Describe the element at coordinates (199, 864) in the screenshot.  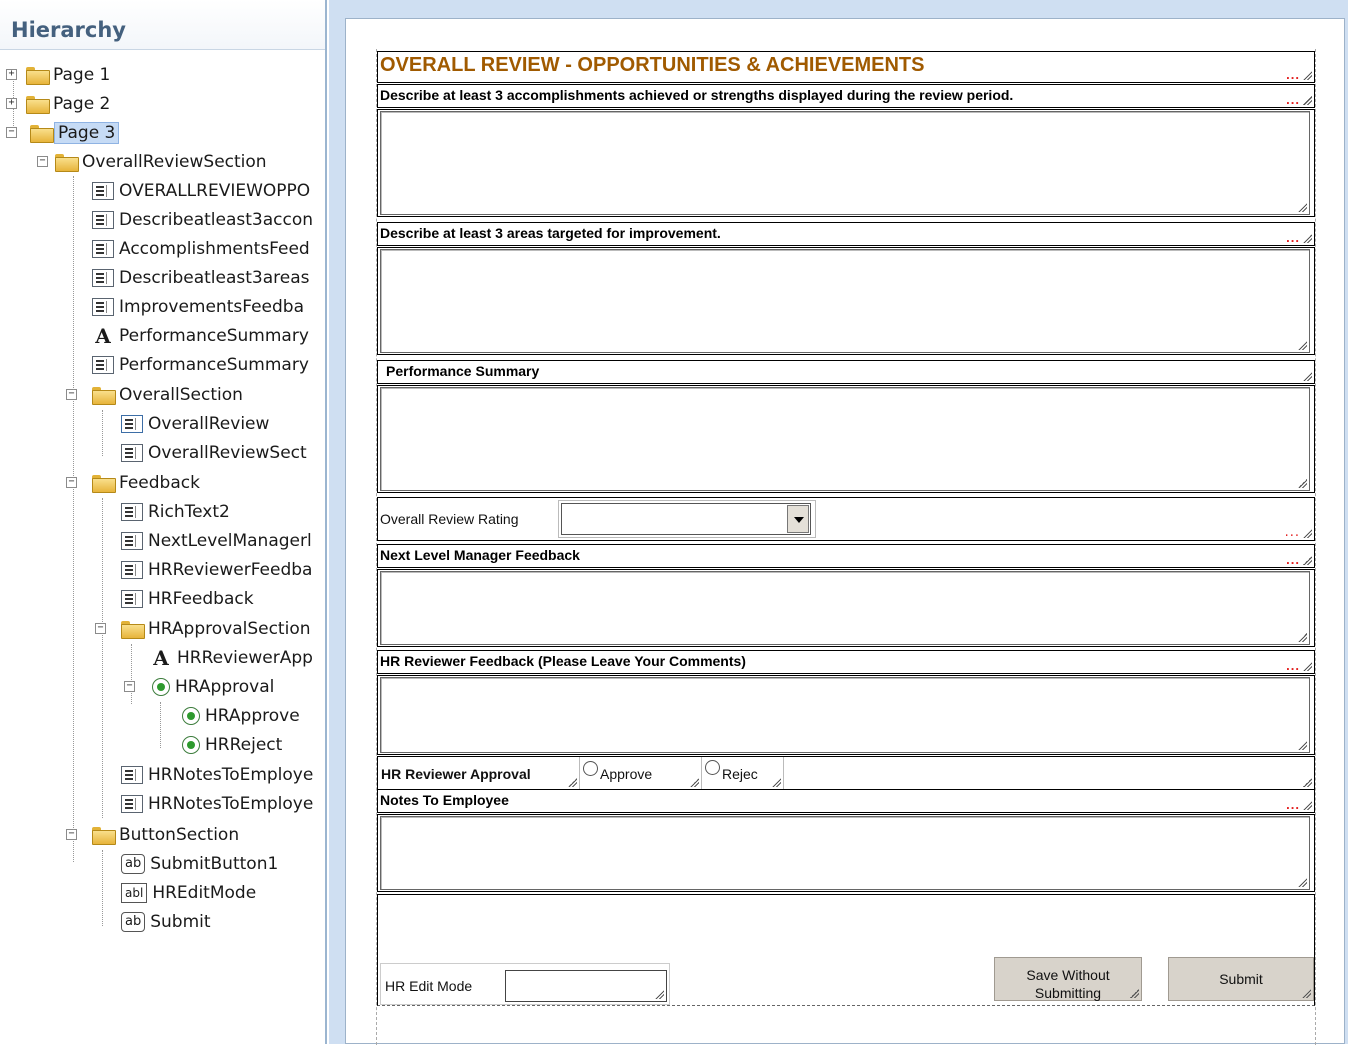
I see `tree-node-button: ab SubmitButton1` at that location.